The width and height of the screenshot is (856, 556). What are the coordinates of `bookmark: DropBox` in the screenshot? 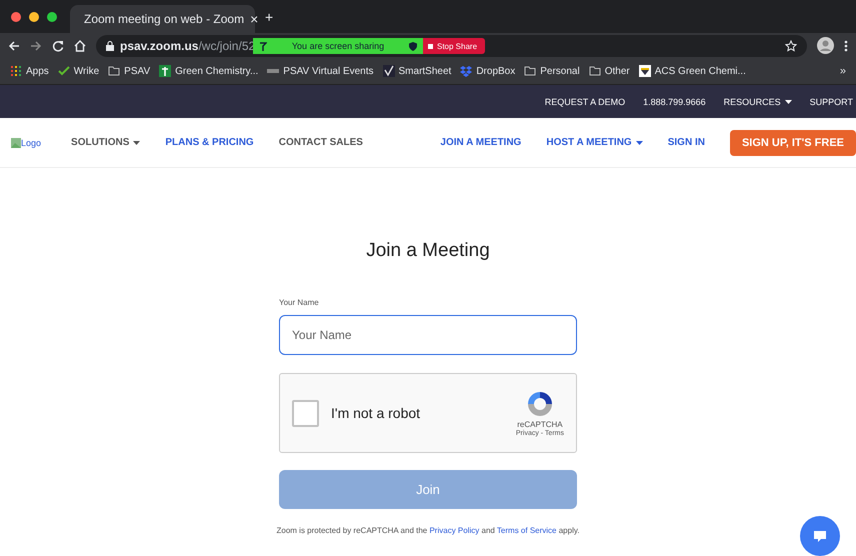 It's located at (488, 71).